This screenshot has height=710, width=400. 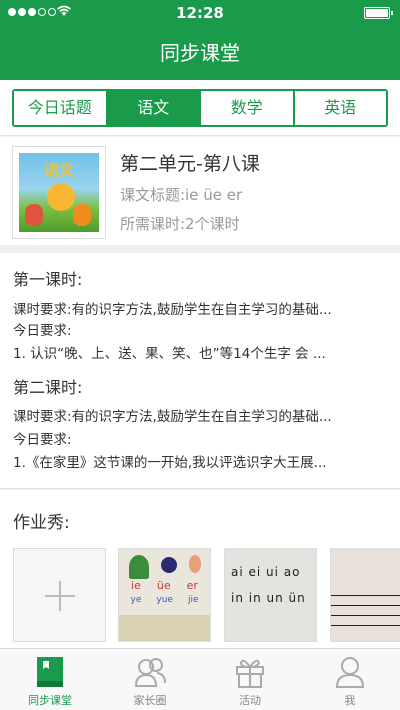 I want to click on tabbar-label: 同步课堂, so click(x=50, y=700).